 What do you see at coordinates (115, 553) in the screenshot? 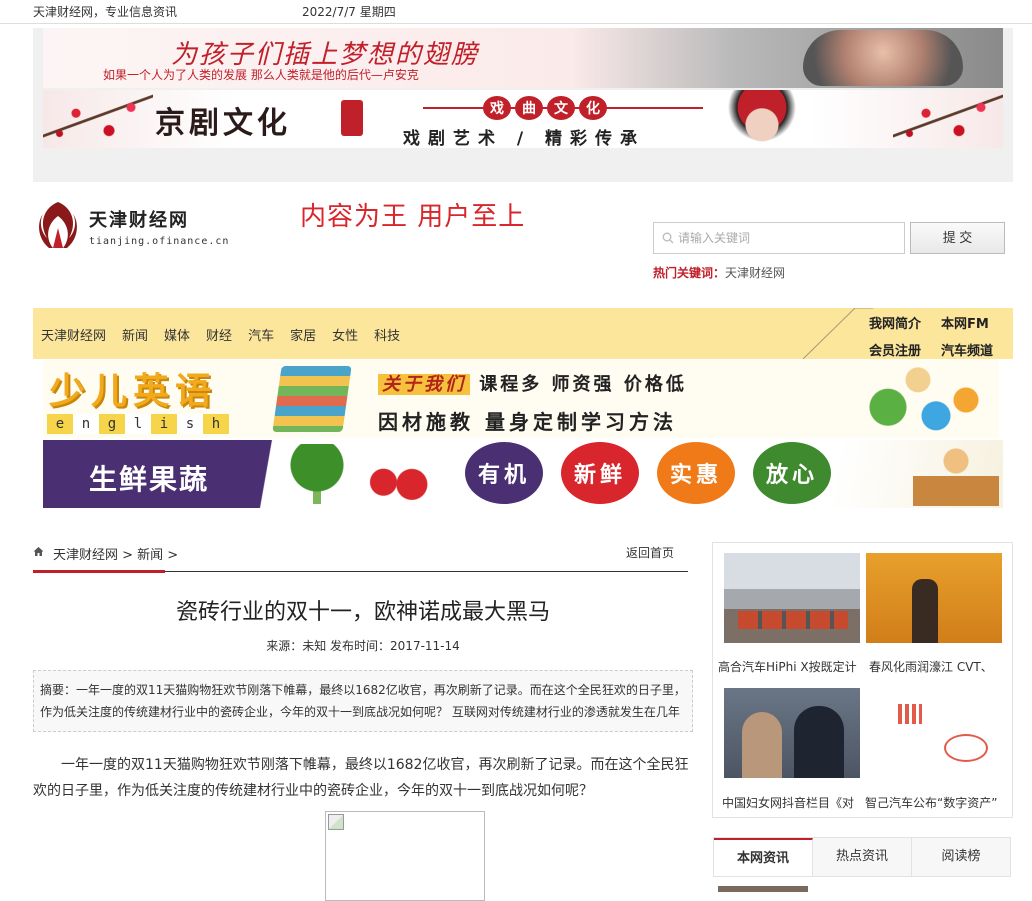
I see `breadcrumb-path: 天津财经网 > 新闻 >` at bounding box center [115, 553].